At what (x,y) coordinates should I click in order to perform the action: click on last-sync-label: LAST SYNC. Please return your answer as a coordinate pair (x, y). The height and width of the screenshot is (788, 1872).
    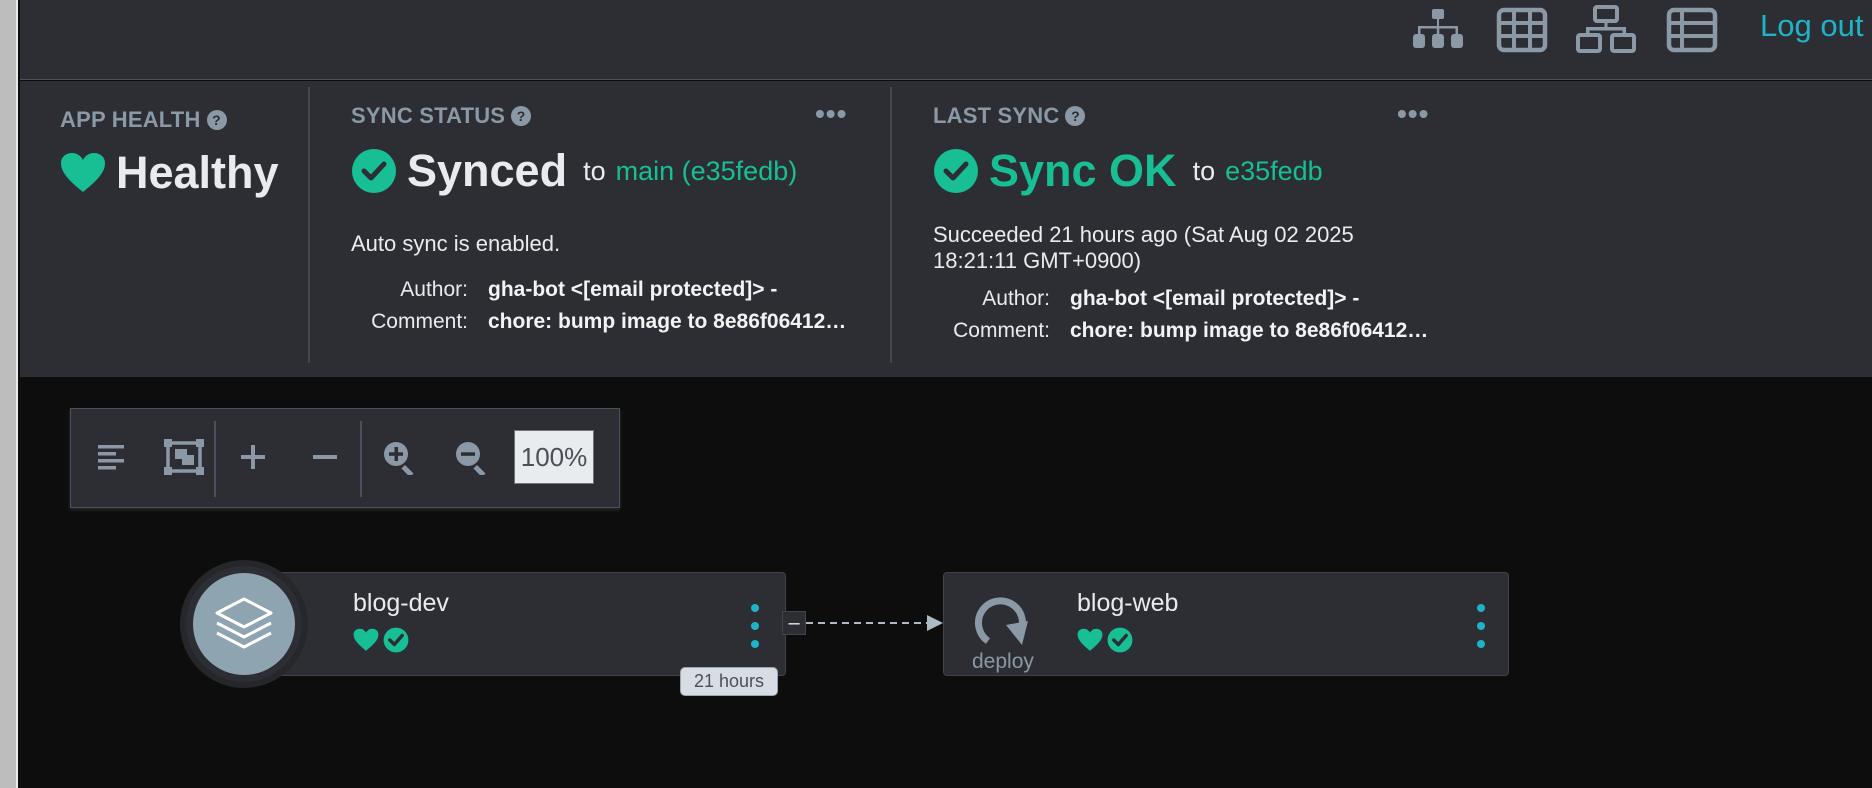
    Looking at the image, I should click on (996, 115).